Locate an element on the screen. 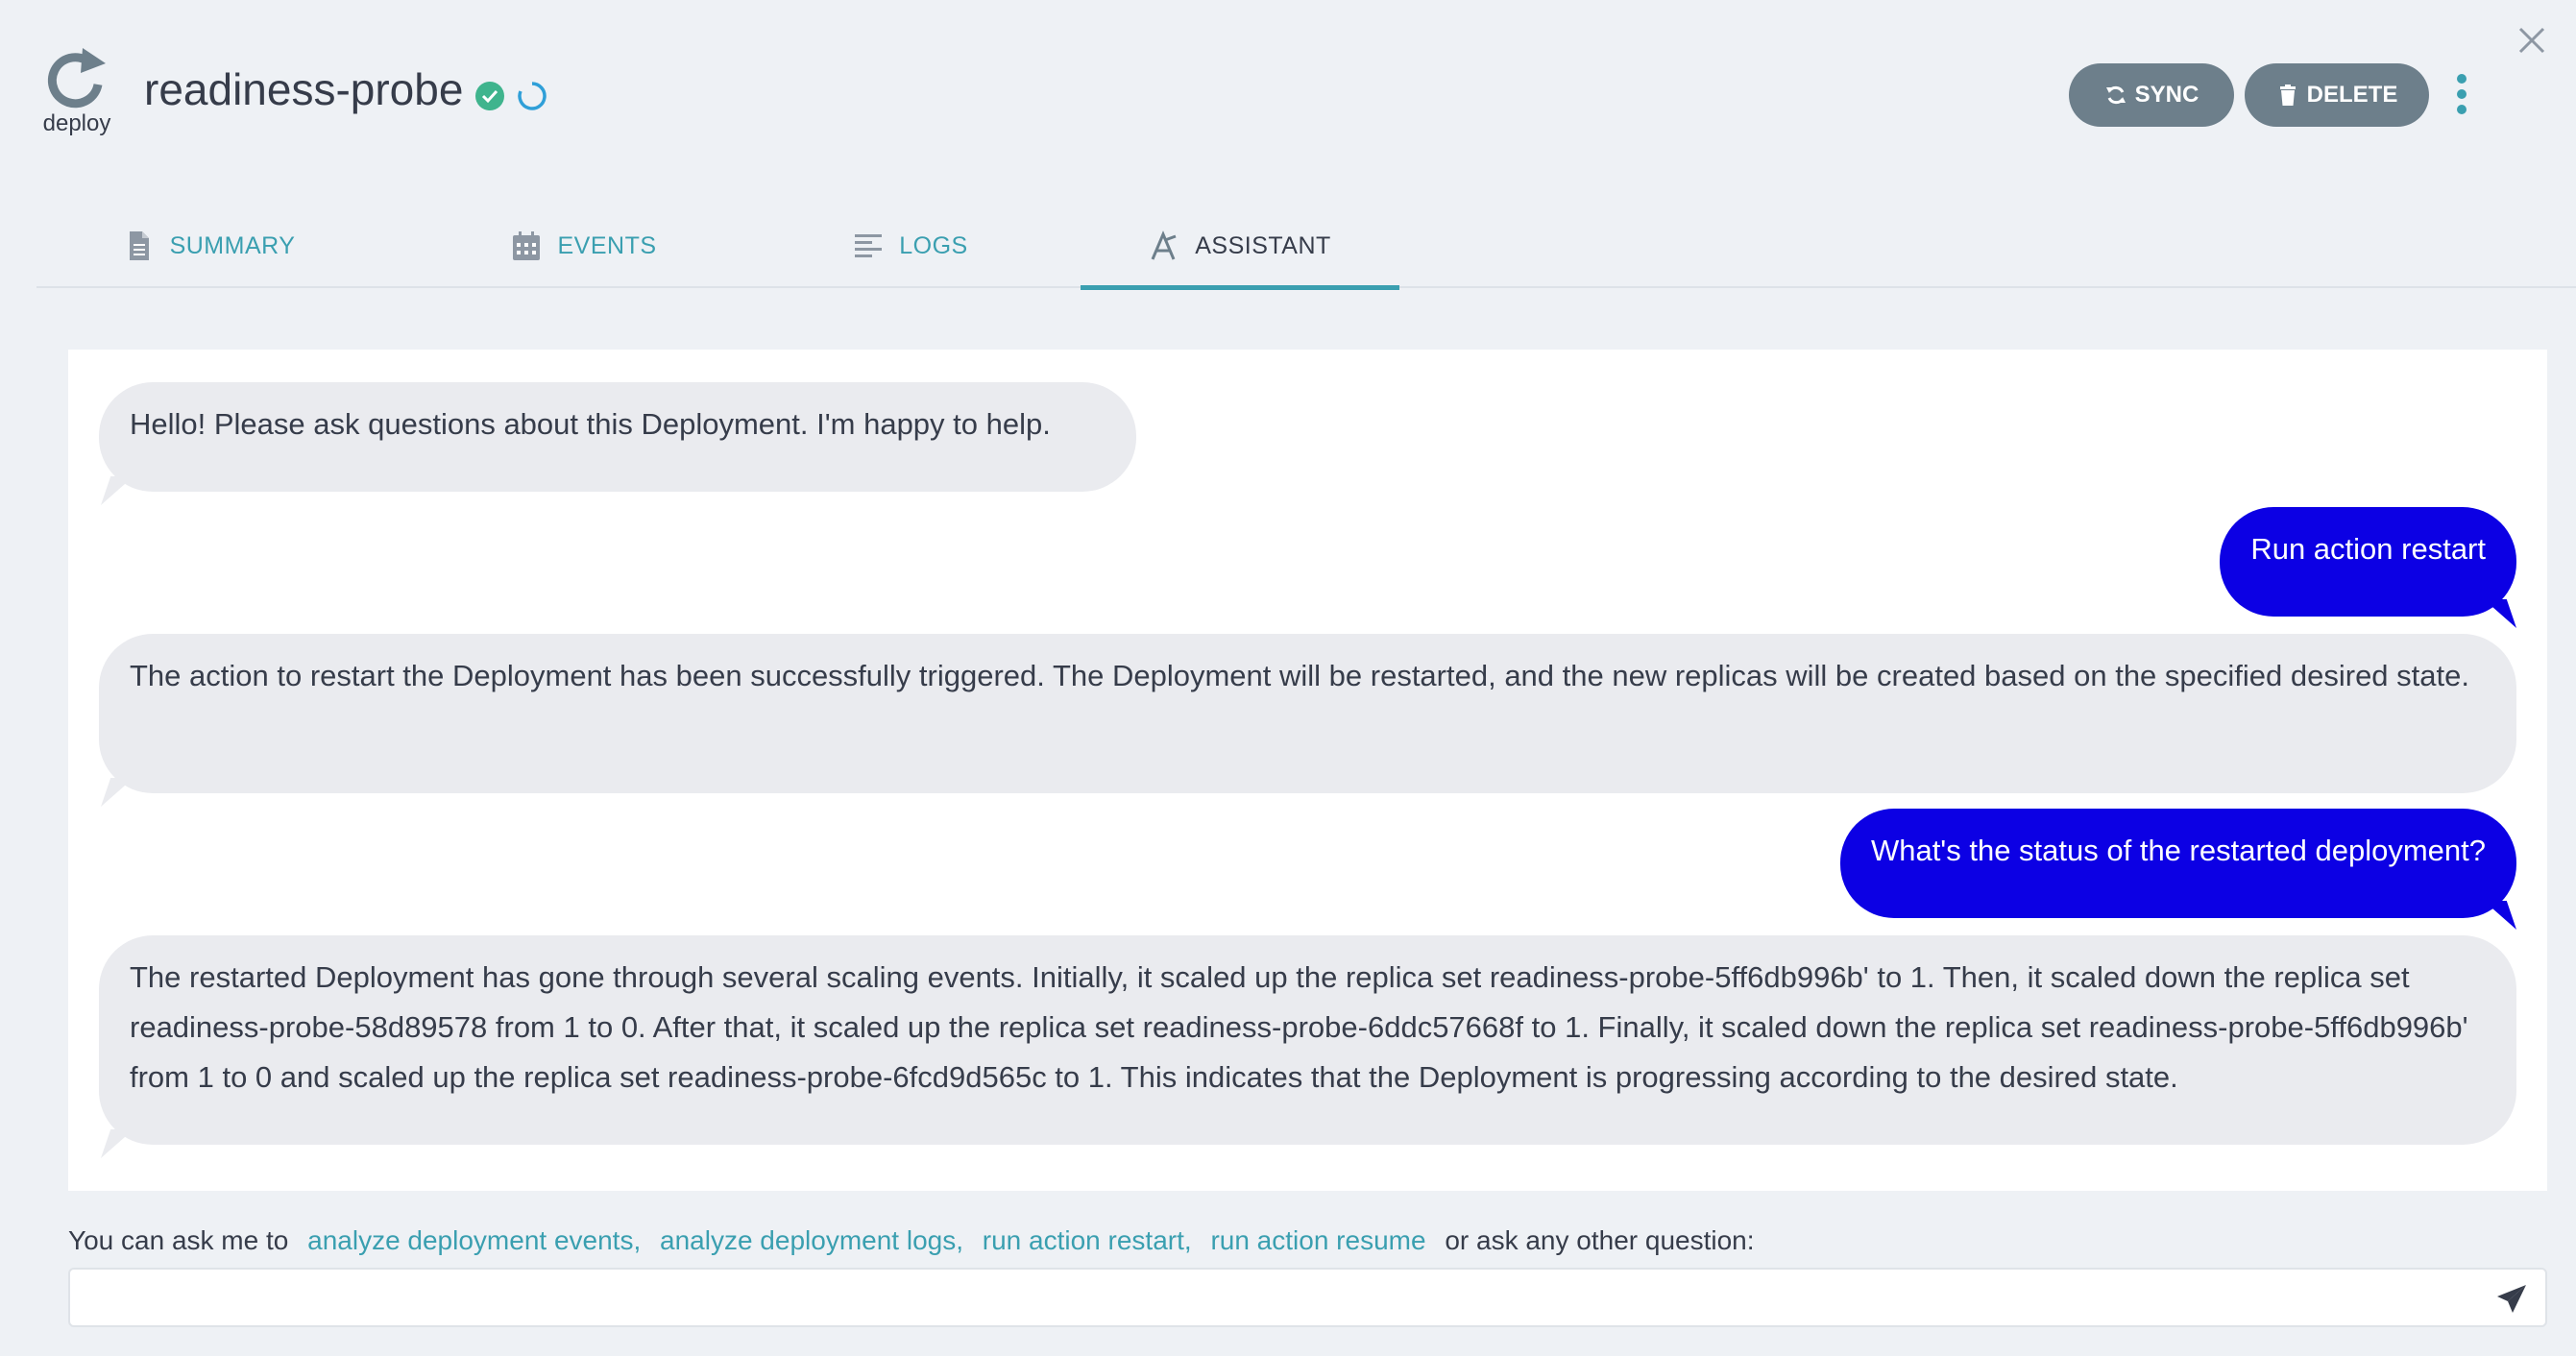 The width and height of the screenshot is (2576, 1356). tab-summary: SUMMARY is located at coordinates (210, 246).